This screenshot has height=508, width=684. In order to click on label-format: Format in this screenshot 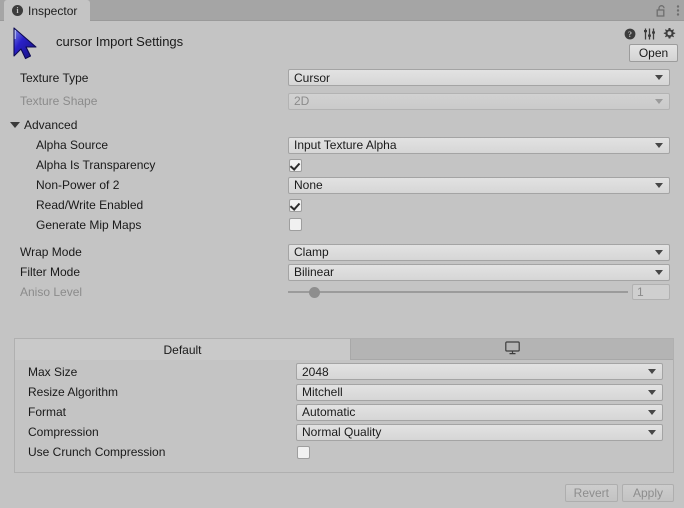, I will do `click(47, 412)`.